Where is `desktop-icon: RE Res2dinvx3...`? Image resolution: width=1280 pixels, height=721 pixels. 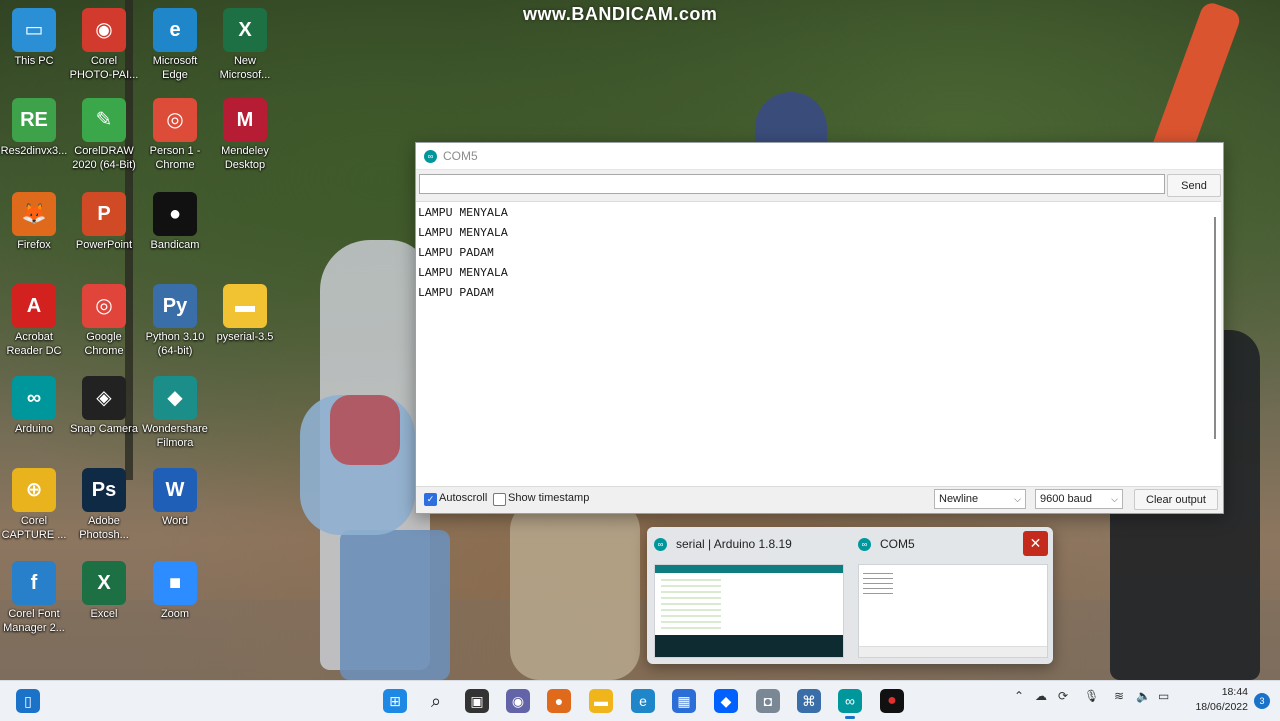 desktop-icon: RE Res2dinvx3... is located at coordinates (34, 128).